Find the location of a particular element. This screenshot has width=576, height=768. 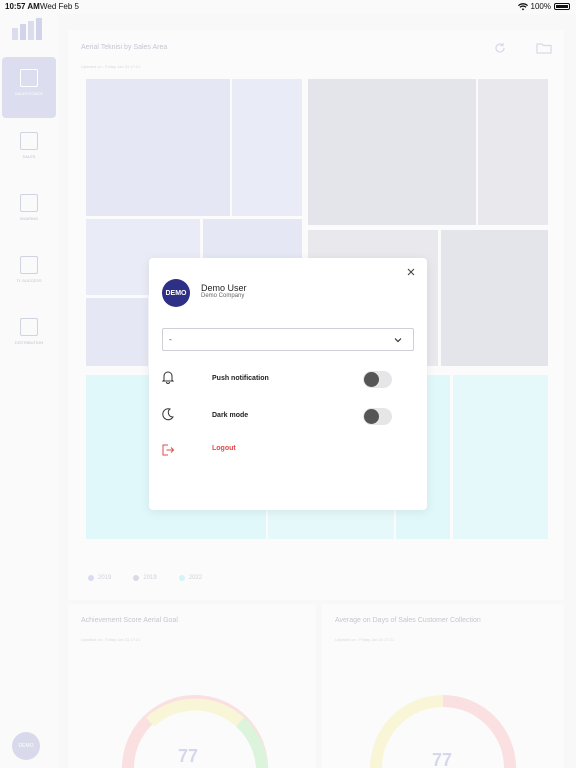

close-icon is located at coordinates (411, 272).